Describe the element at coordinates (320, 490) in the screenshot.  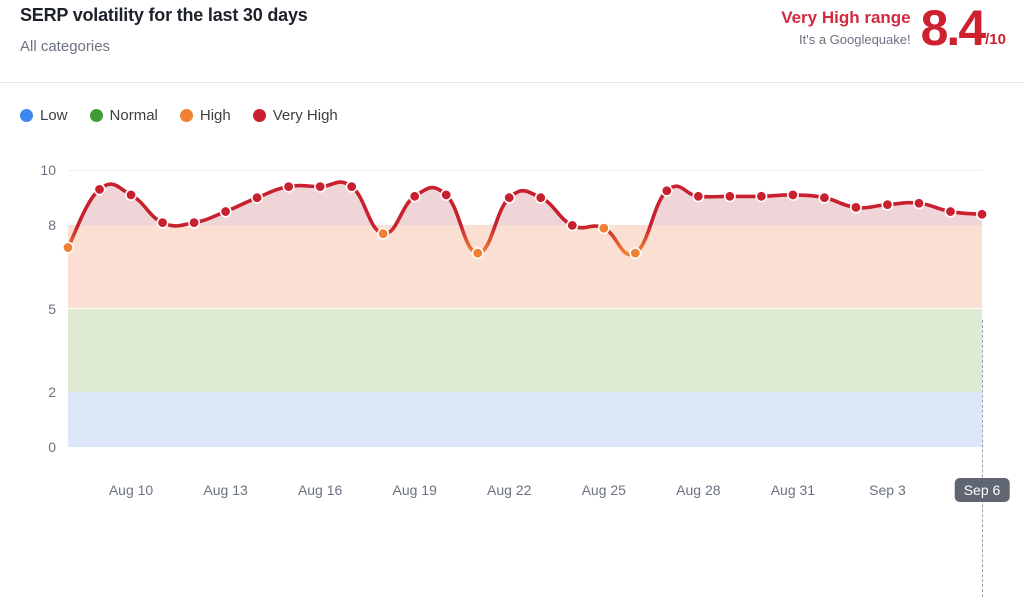
I see `x-tick-label: Aug 16` at that location.